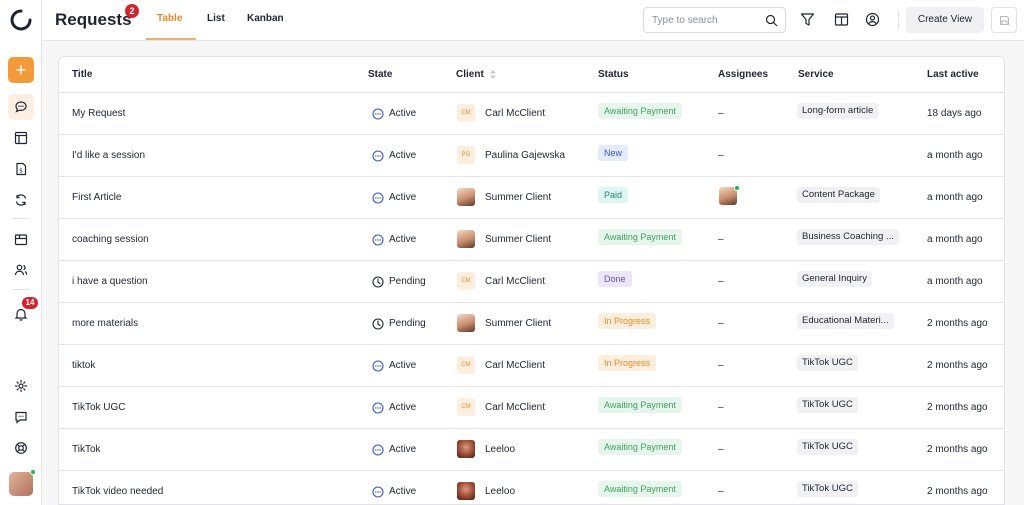 The image size is (1024, 505). I want to click on column-header-last-active: Last active, so click(953, 74).